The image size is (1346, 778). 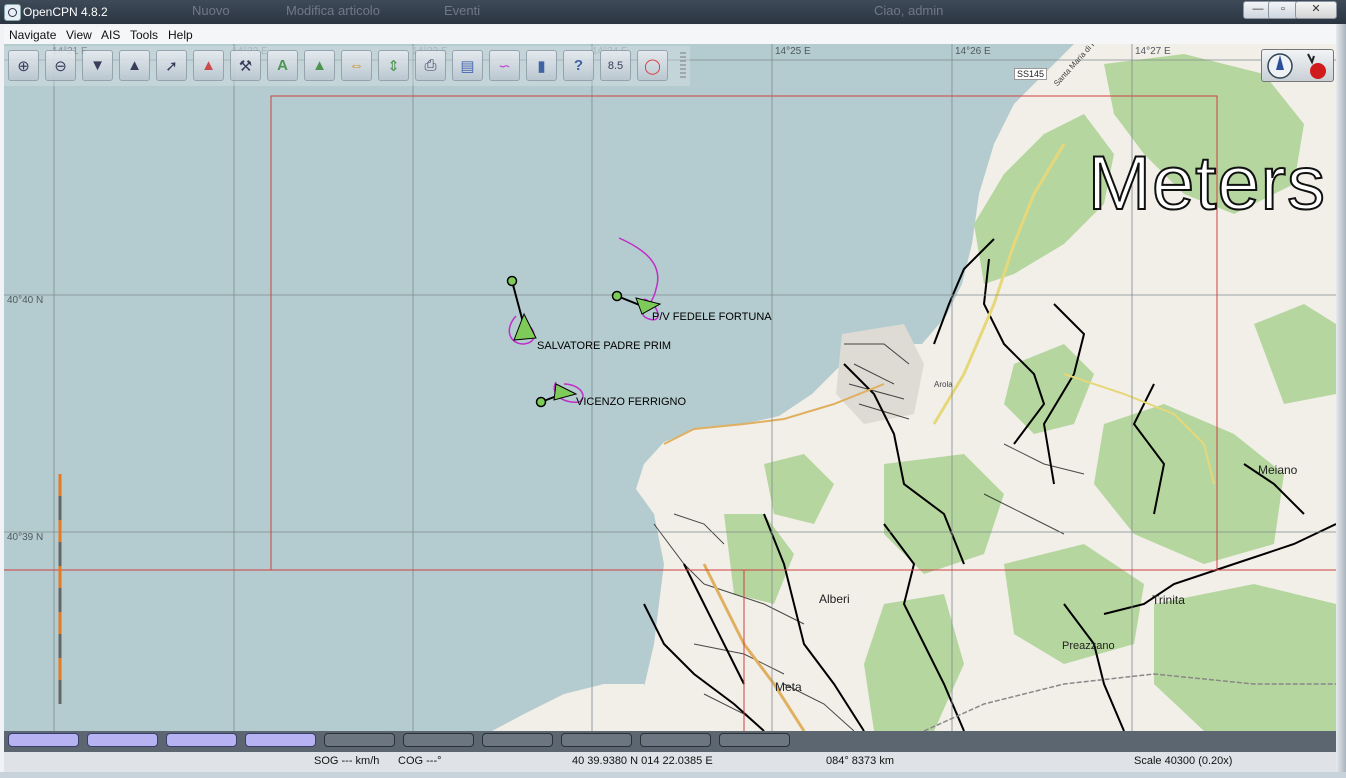 I want to click on menu-help: Help, so click(x=180, y=35).